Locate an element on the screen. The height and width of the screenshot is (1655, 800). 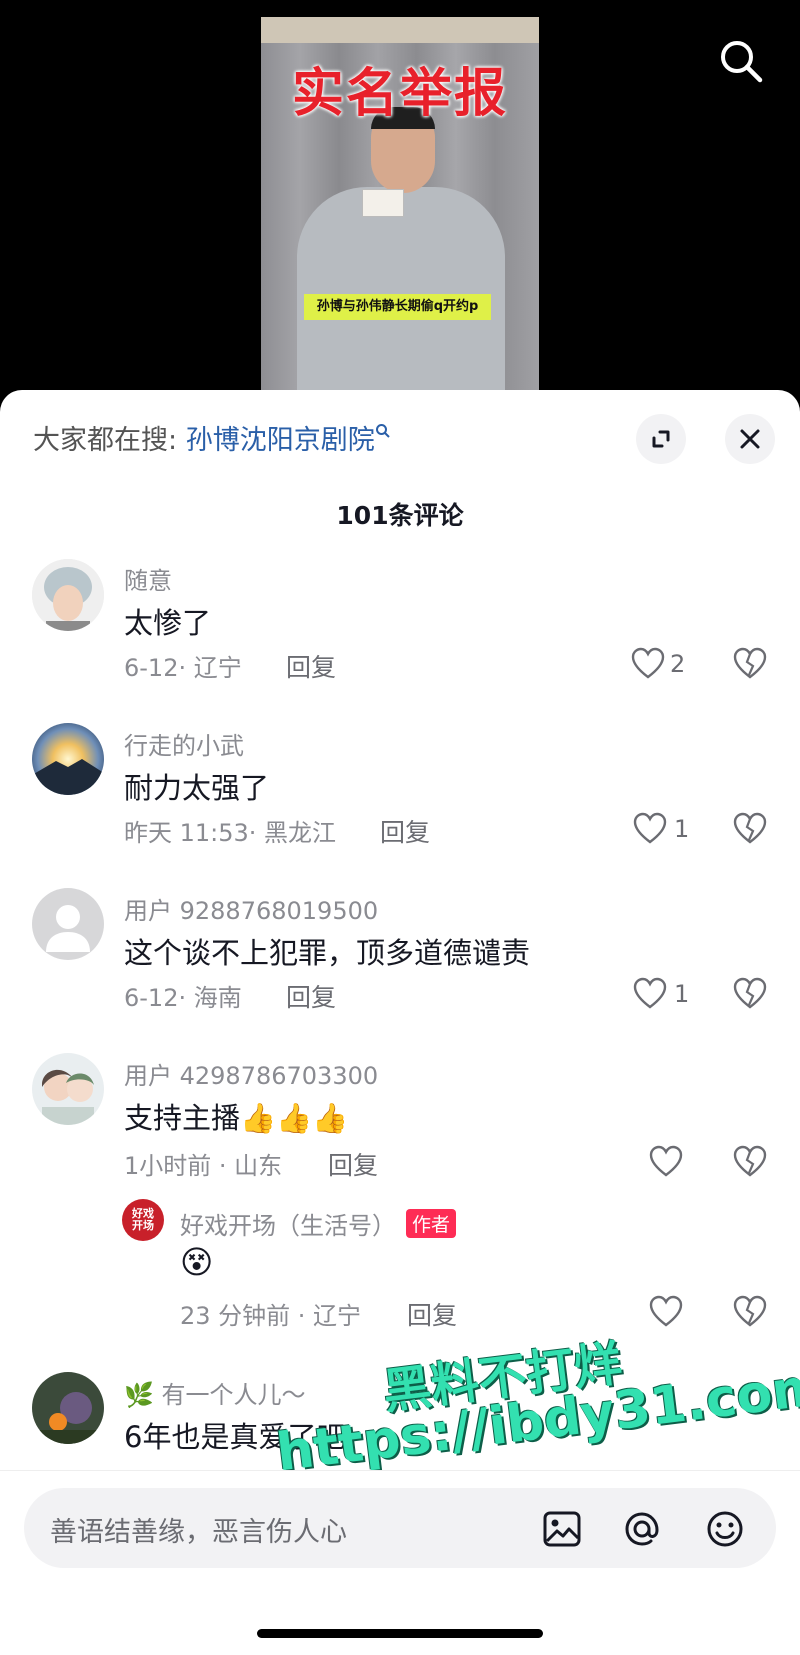
comment-username: 用户 9288768019500 is located at coordinates (251, 908).